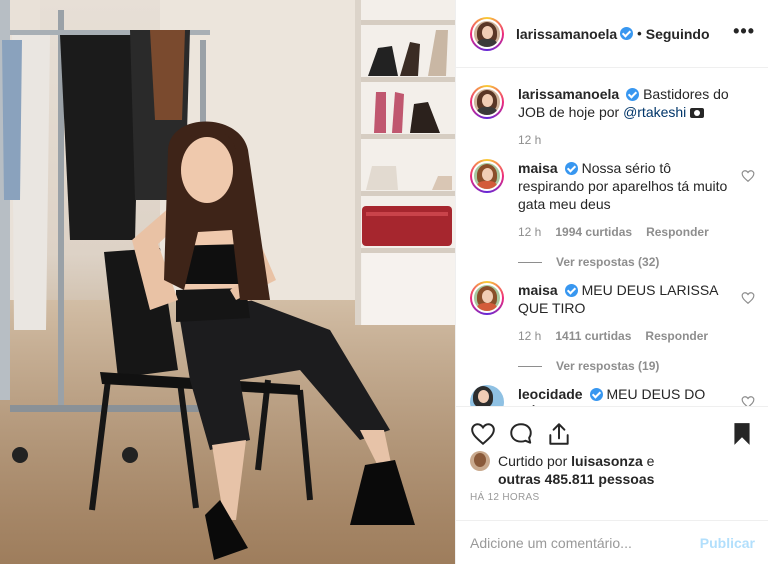 The height and width of the screenshot is (564, 768). What do you see at coordinates (593, 336) in the screenshot?
I see `comment-likes: 1411 curtidas` at bounding box center [593, 336].